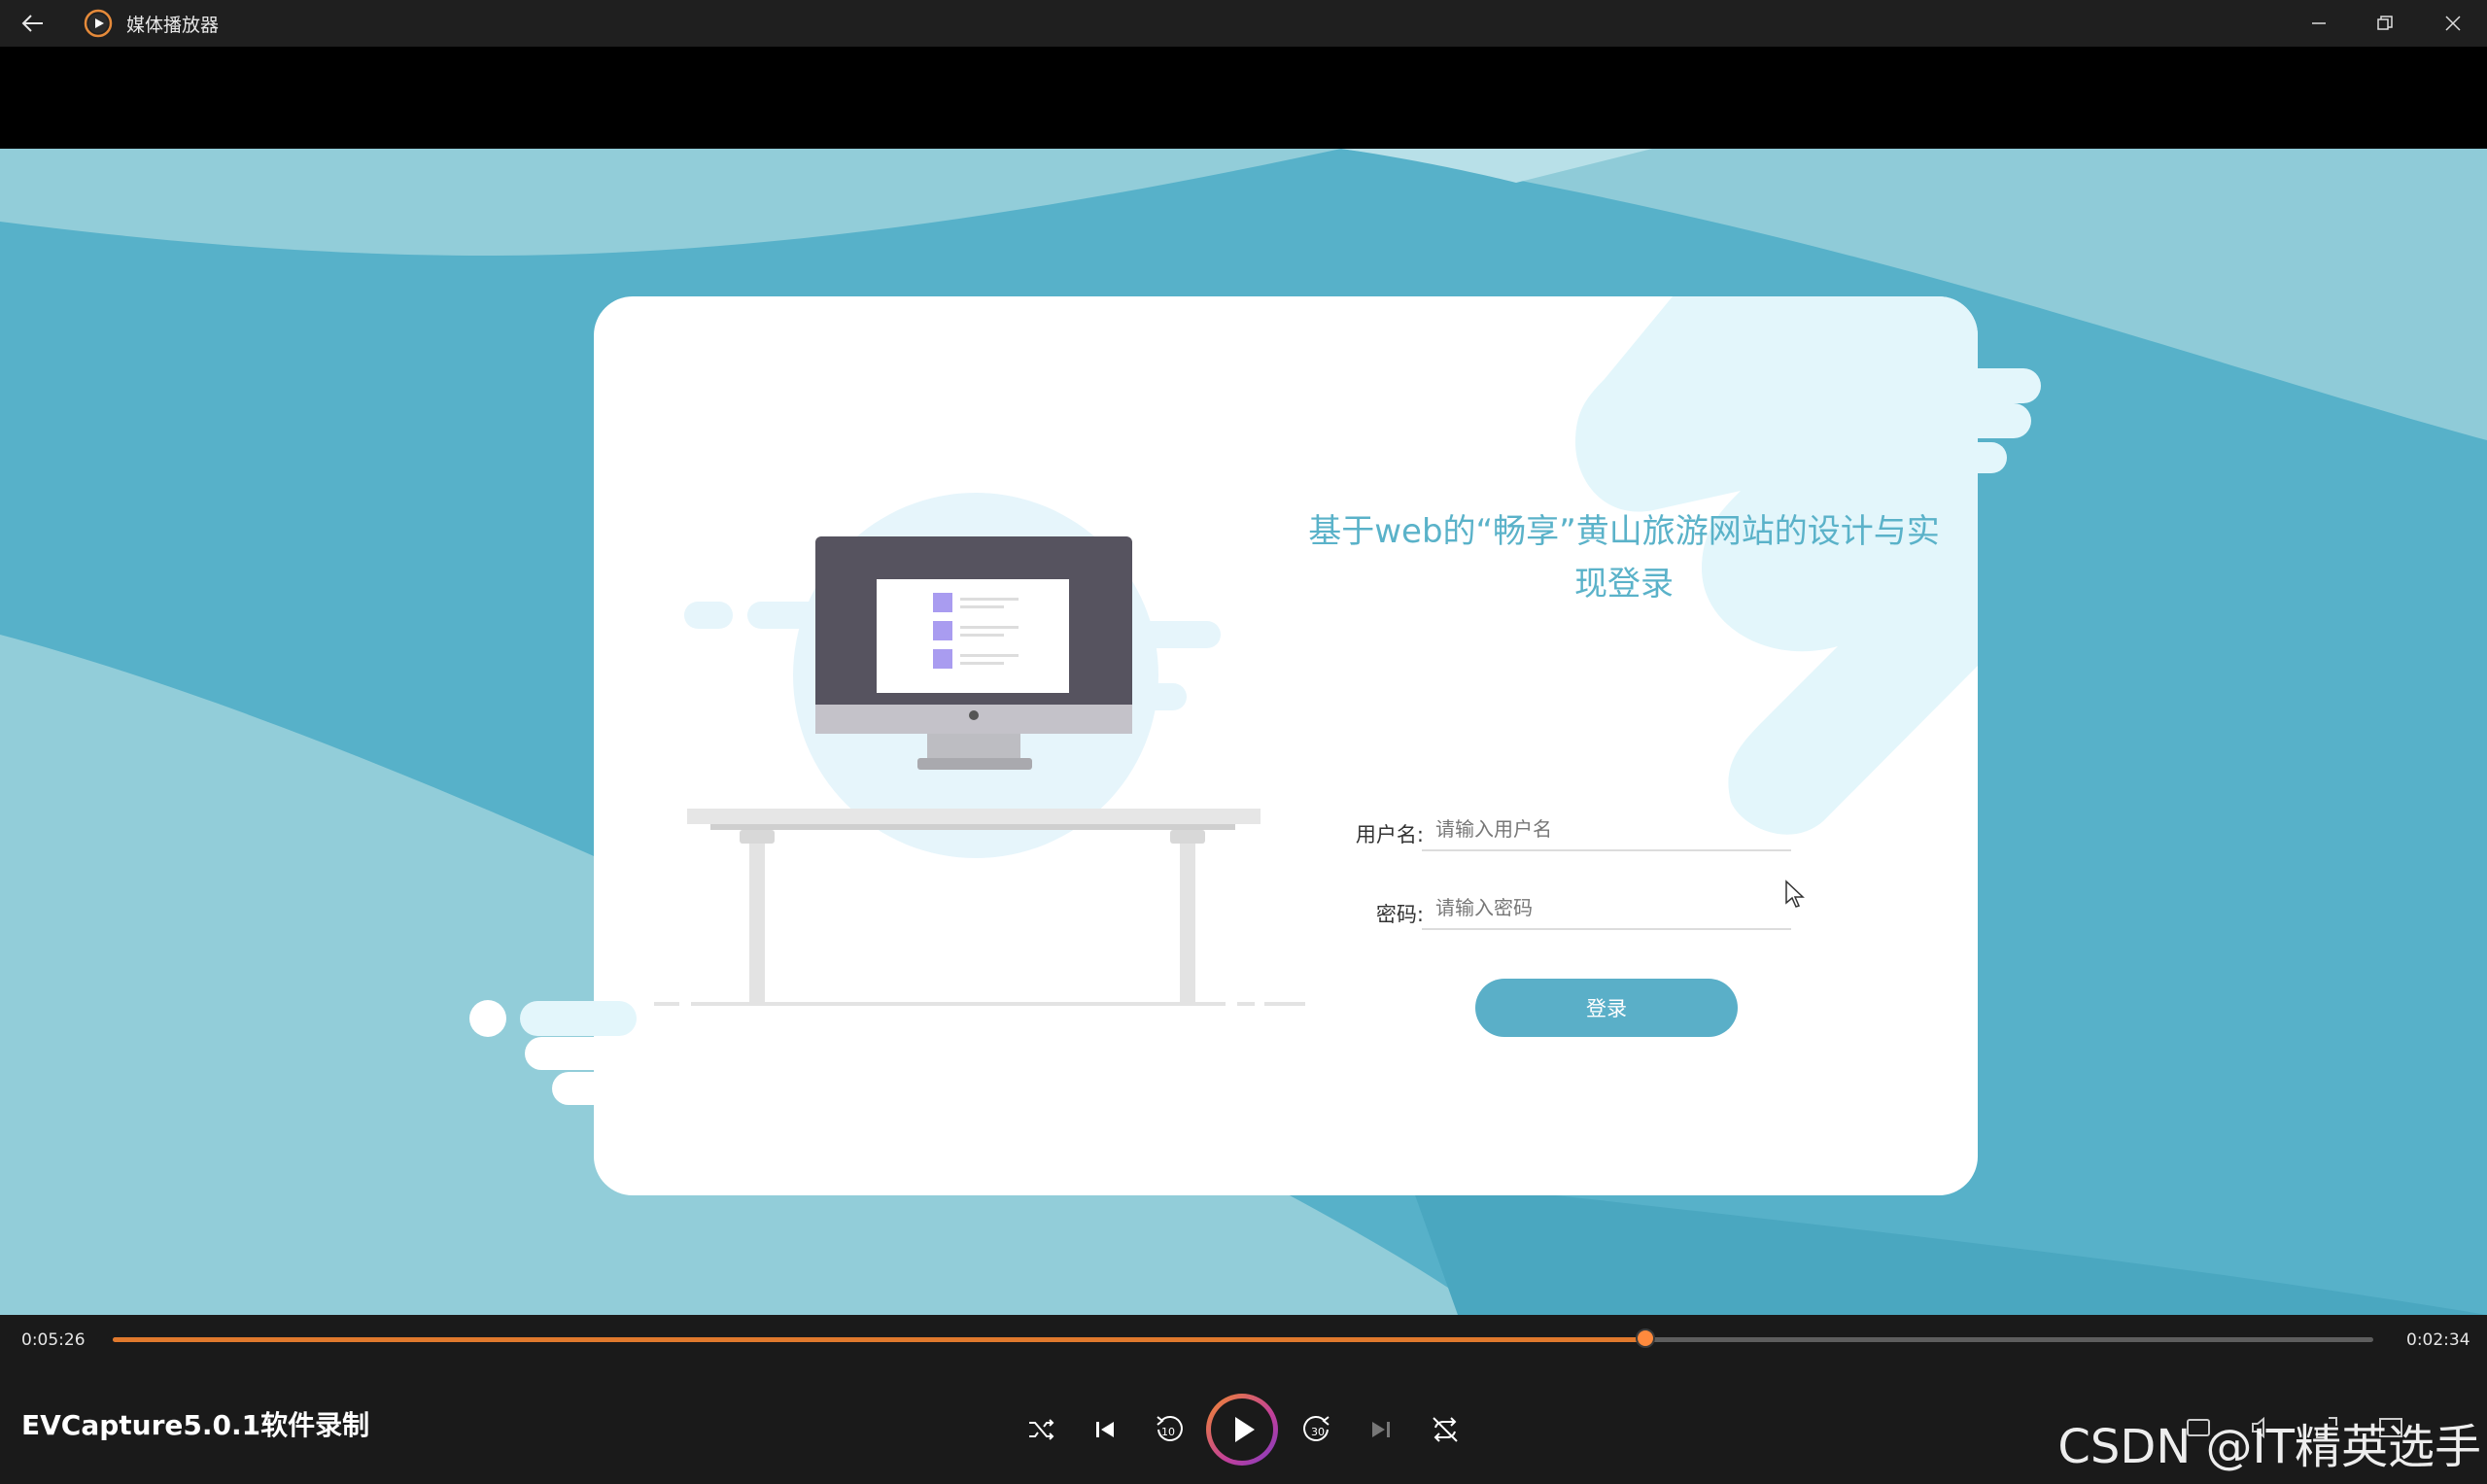 This screenshot has height=1484, width=2487. Describe the element at coordinates (2453, 23) in the screenshot. I see `close-button` at that location.